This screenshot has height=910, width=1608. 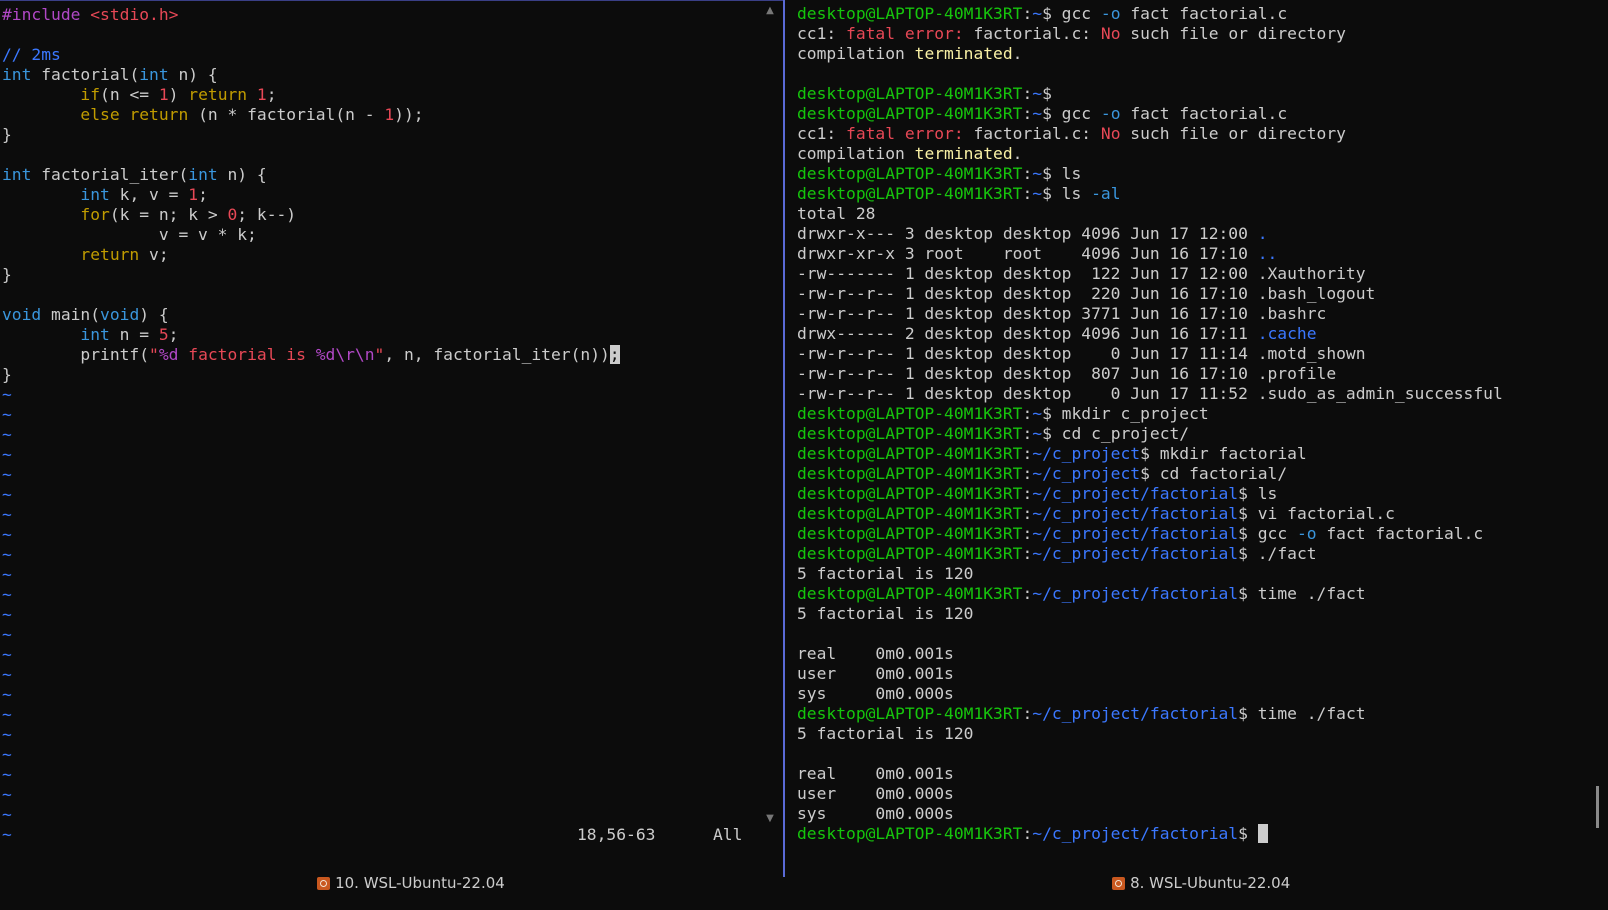 I want to click on code-token: ;, so click(x=203, y=194).